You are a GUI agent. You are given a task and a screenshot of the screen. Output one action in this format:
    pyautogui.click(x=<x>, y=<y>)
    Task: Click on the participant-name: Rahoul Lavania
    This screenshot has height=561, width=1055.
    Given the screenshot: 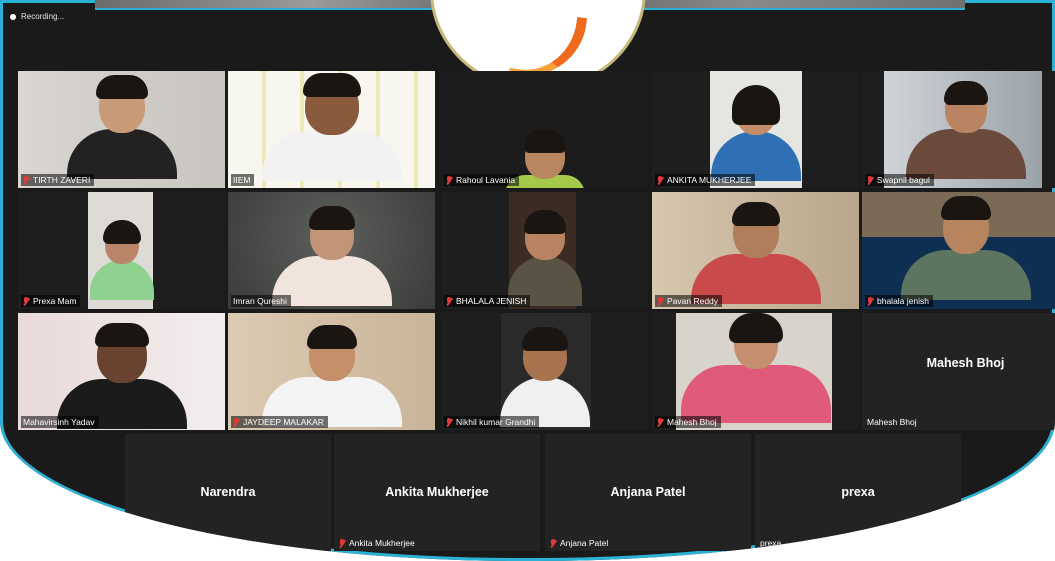 What is the action you would take?
    pyautogui.click(x=486, y=180)
    